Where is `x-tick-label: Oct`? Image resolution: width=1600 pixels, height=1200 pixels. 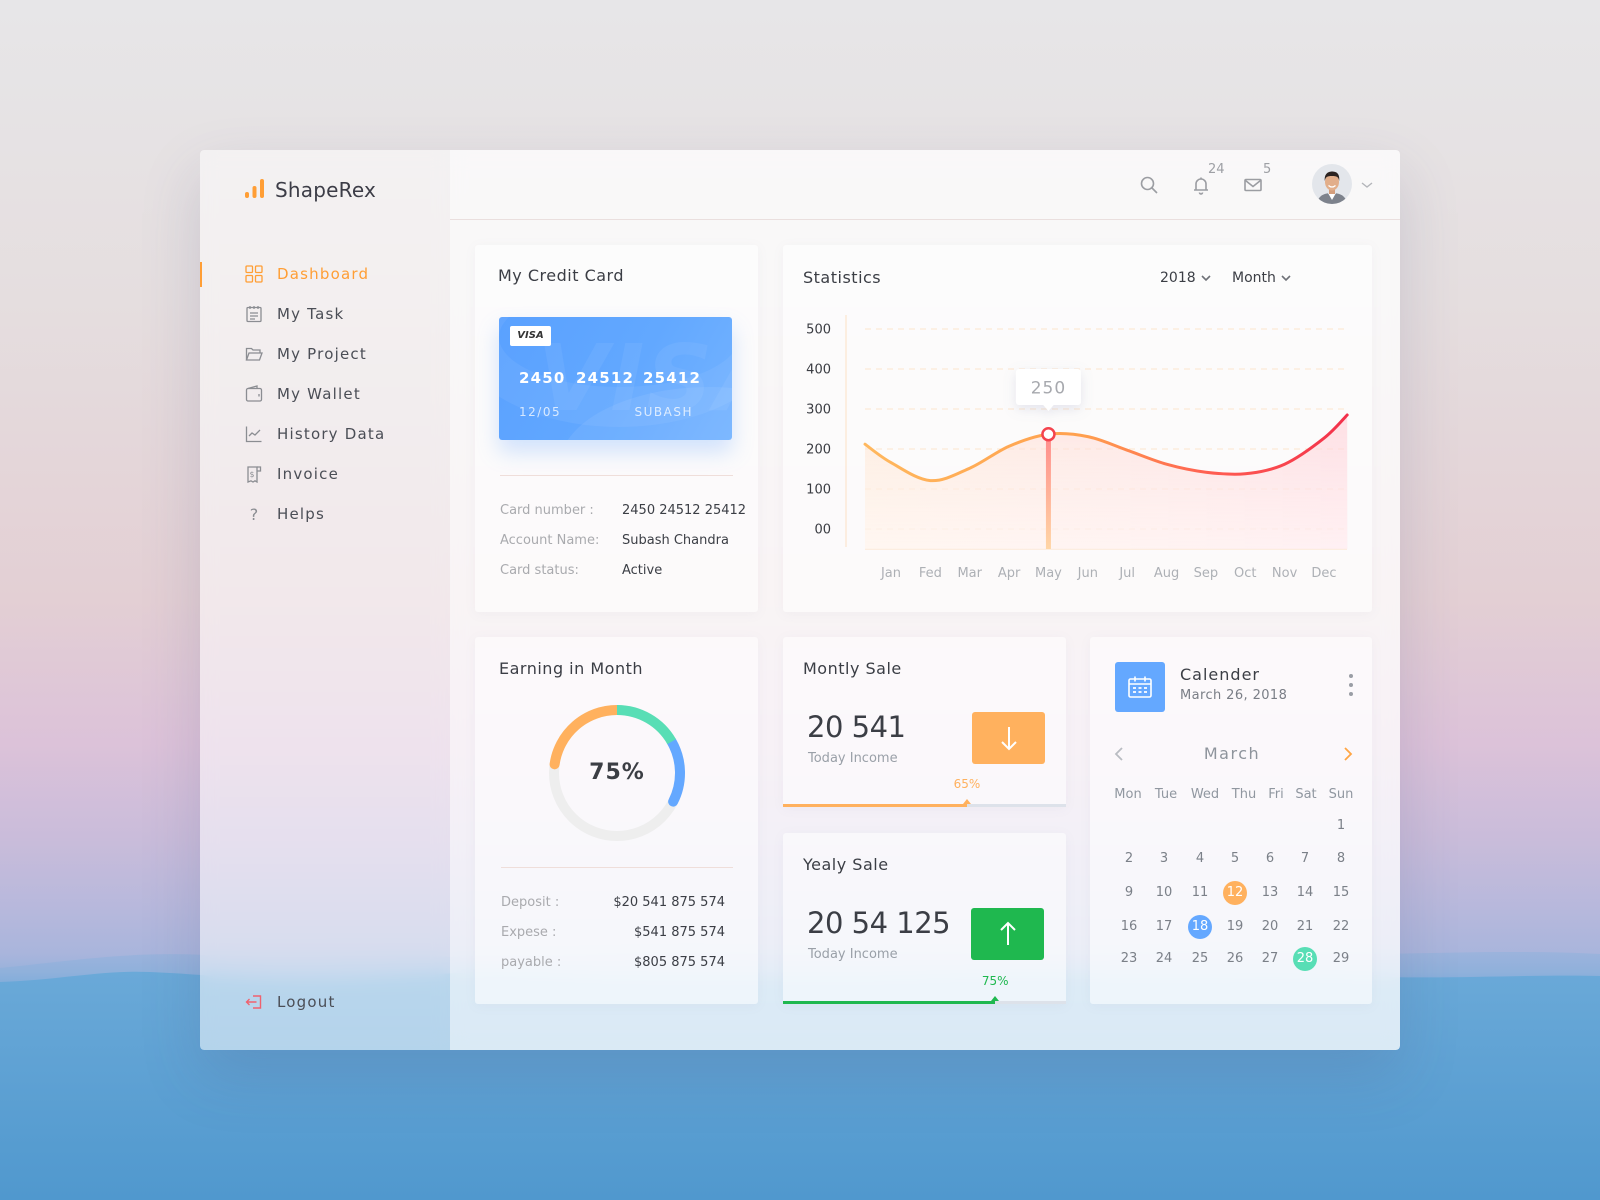
x-tick-label: Oct is located at coordinates (1245, 573).